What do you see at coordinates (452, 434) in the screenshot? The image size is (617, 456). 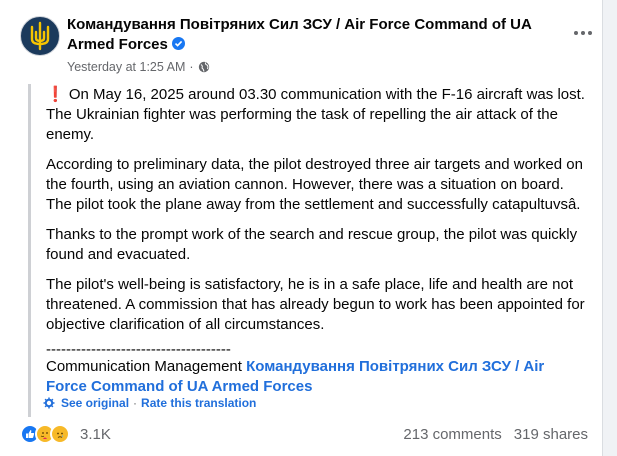 I see `comments-count-link: 213 comments` at bounding box center [452, 434].